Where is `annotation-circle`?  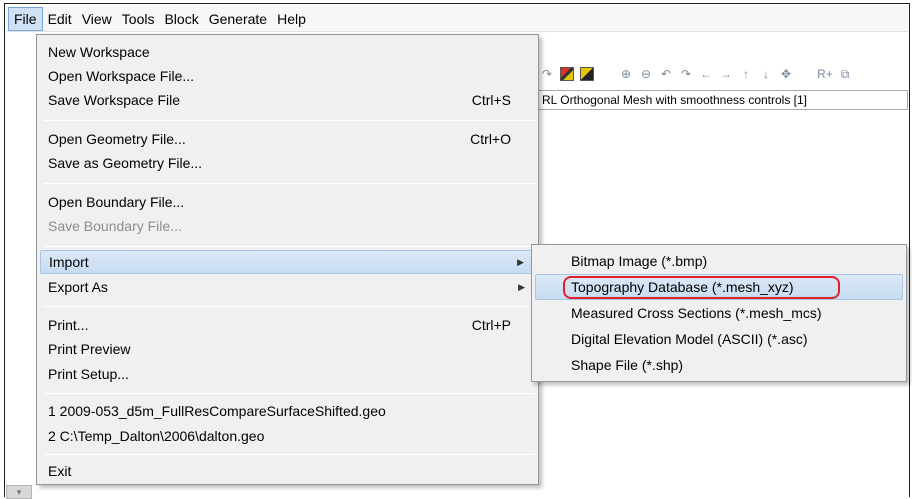 annotation-circle is located at coordinates (701, 287).